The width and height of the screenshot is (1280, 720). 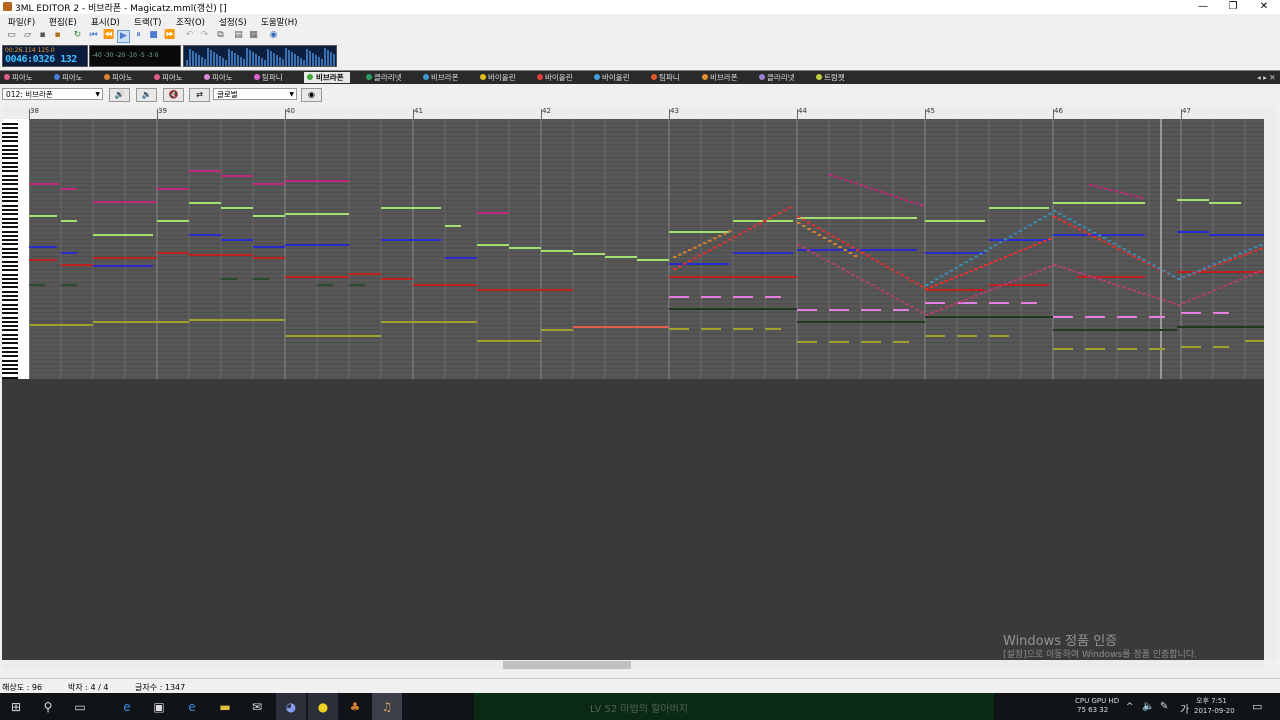 What do you see at coordinates (1164, 706) in the screenshot?
I see `pen-icon: ✎` at bounding box center [1164, 706].